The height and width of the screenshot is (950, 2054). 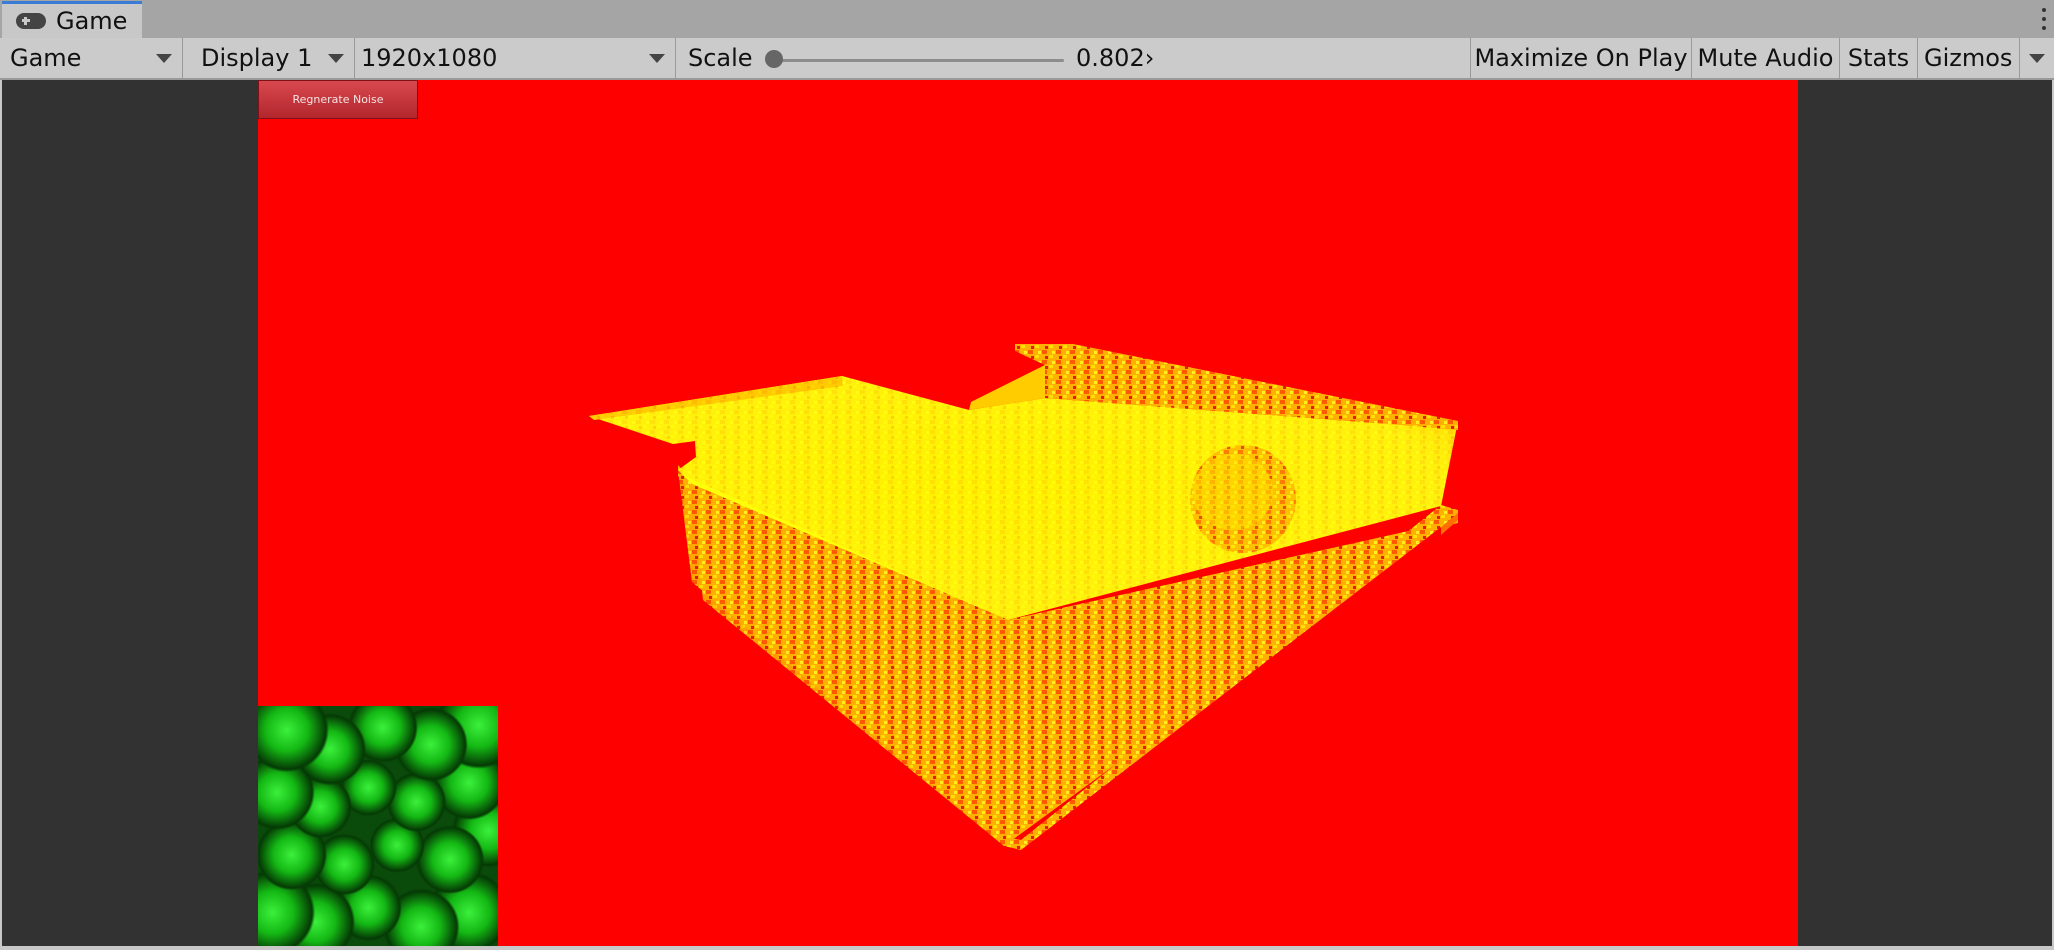 I want to click on stats-label: Stats, so click(x=1878, y=58).